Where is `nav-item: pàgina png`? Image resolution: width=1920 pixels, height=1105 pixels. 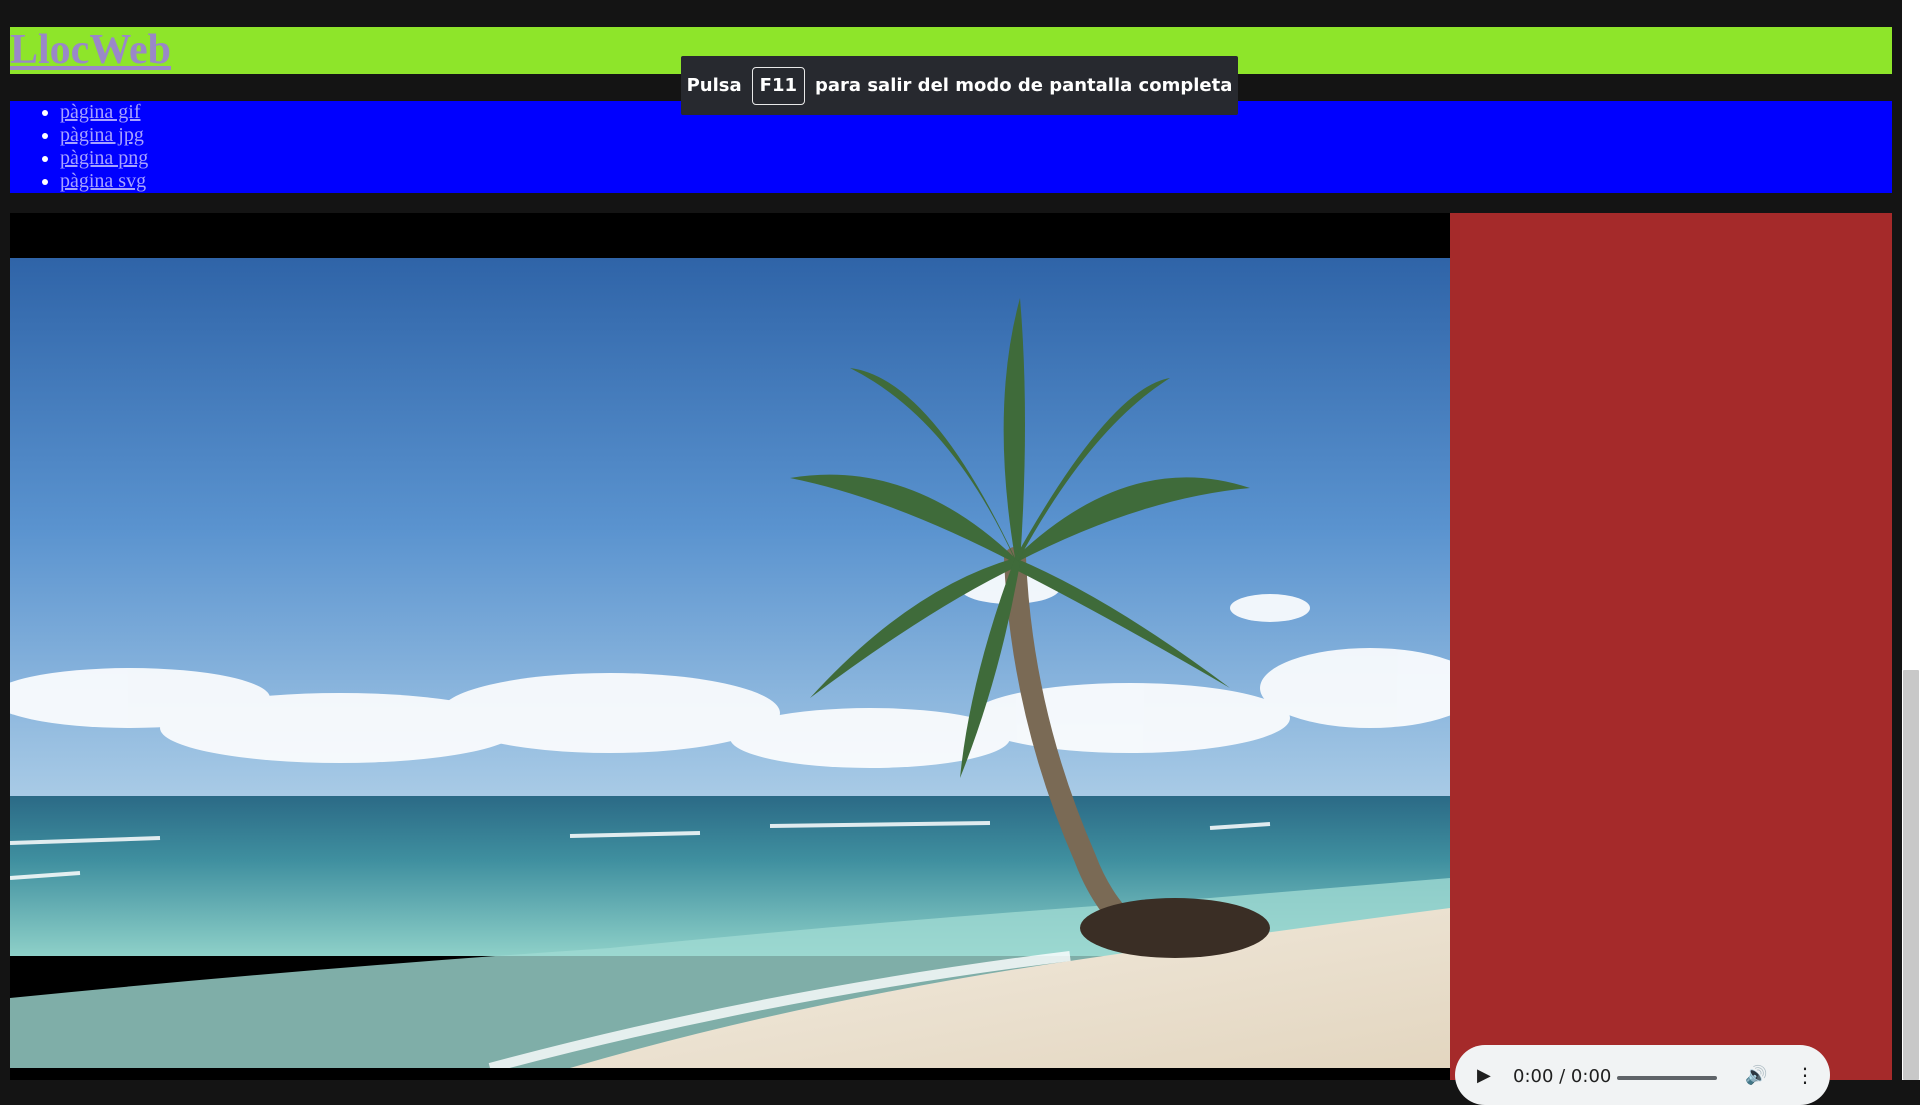
nav-item: pàgina png is located at coordinates (976, 158).